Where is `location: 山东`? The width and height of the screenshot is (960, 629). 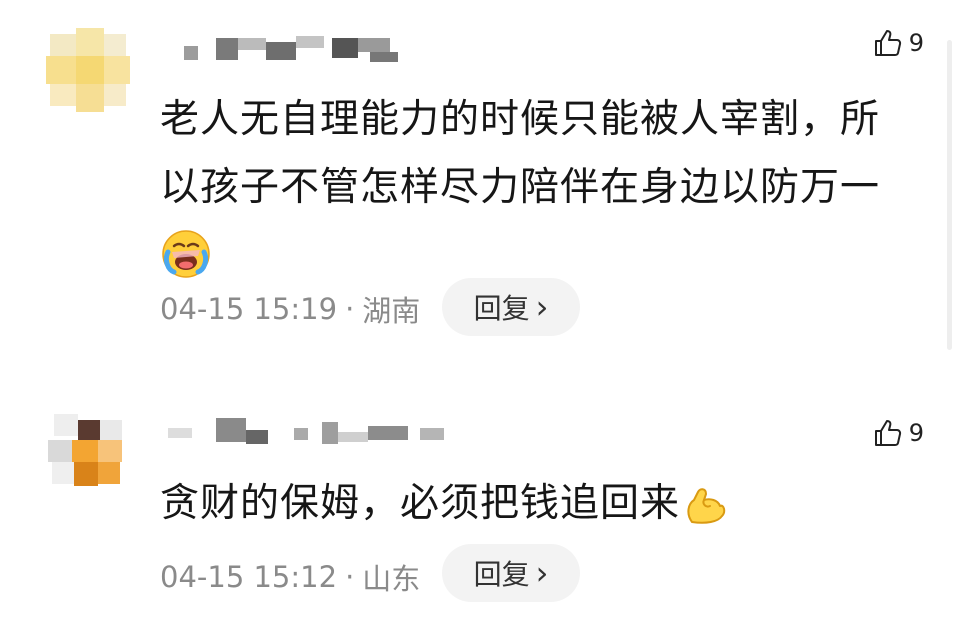
location: 山东 is located at coordinates (391, 579).